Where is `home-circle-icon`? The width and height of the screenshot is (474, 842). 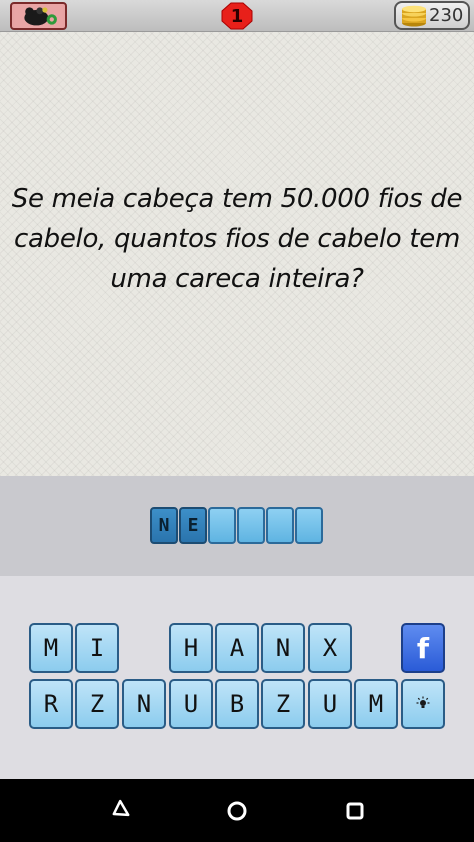 home-circle-icon is located at coordinates (237, 810).